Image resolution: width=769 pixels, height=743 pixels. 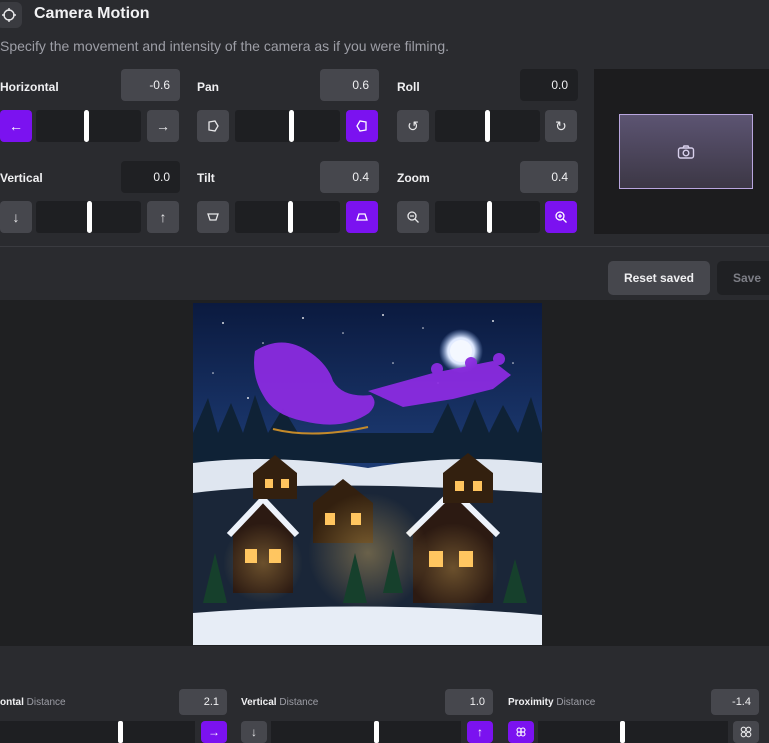 I want to click on pan-right-icon, so click(x=361, y=126).